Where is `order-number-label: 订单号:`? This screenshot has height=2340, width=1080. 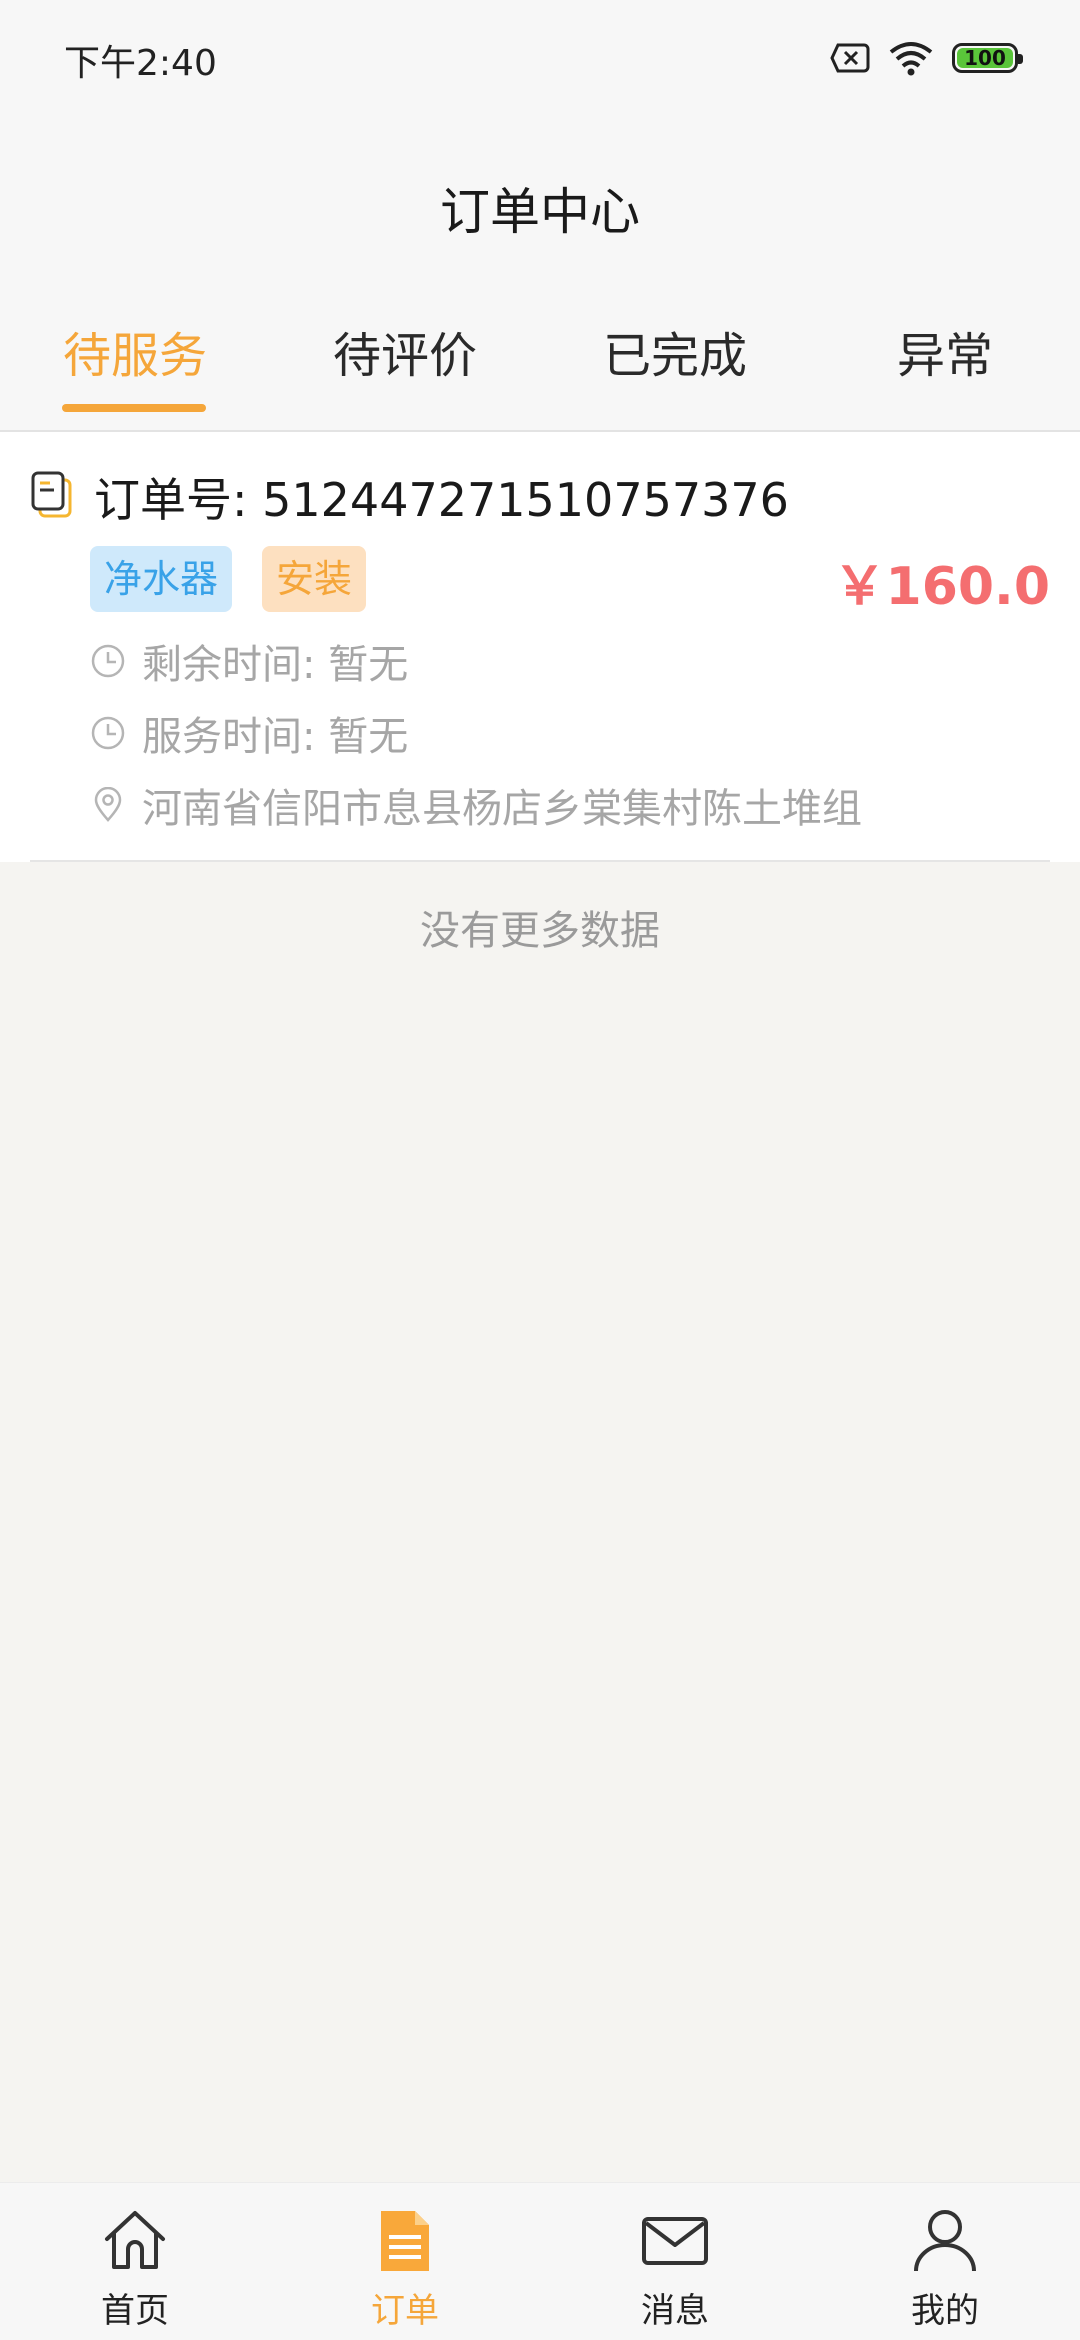 order-number-label: 订单号: is located at coordinates (171, 500).